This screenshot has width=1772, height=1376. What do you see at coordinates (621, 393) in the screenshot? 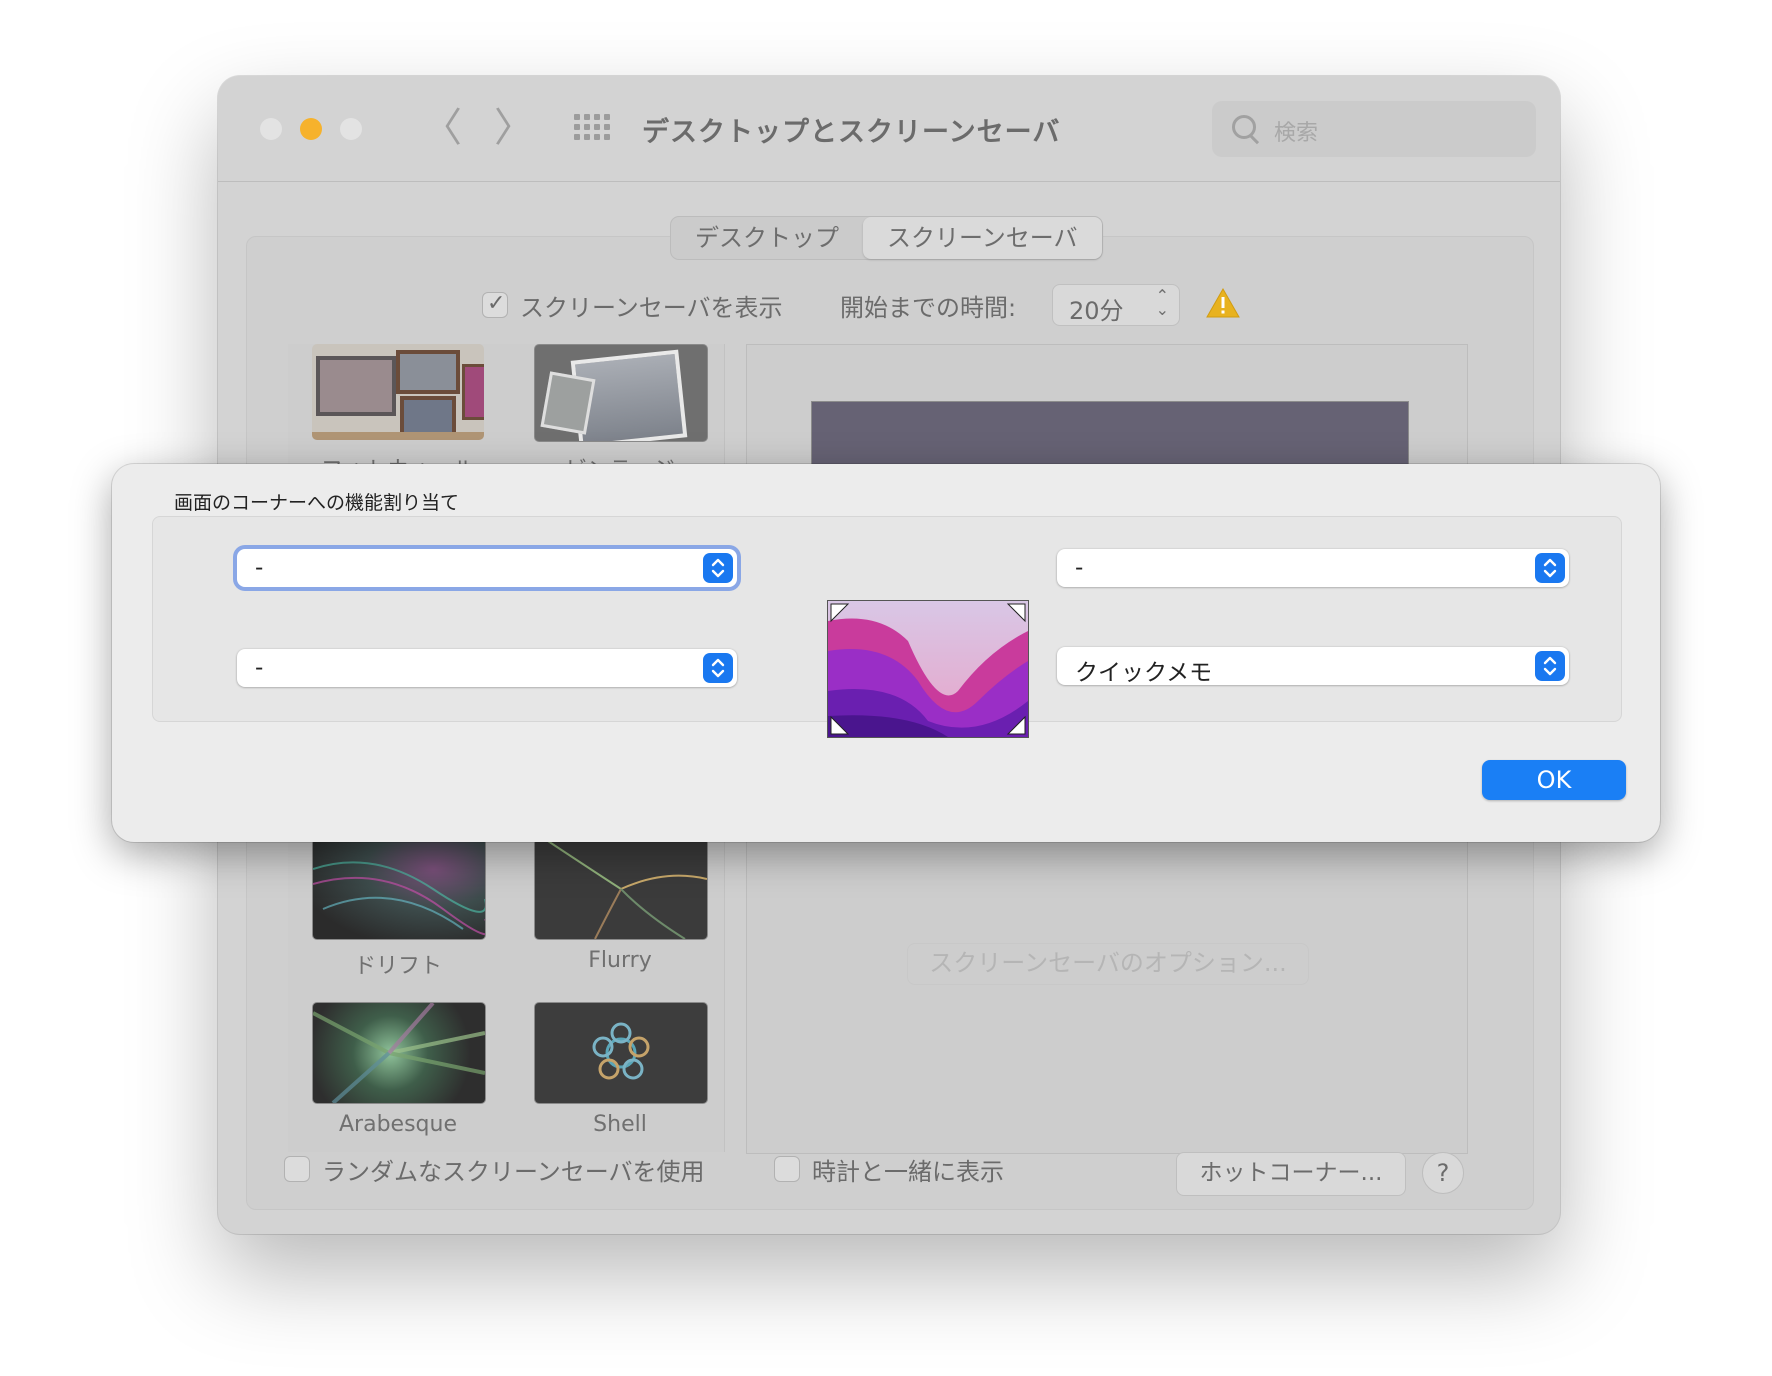
I see `screensaver-thumb-vintage` at bounding box center [621, 393].